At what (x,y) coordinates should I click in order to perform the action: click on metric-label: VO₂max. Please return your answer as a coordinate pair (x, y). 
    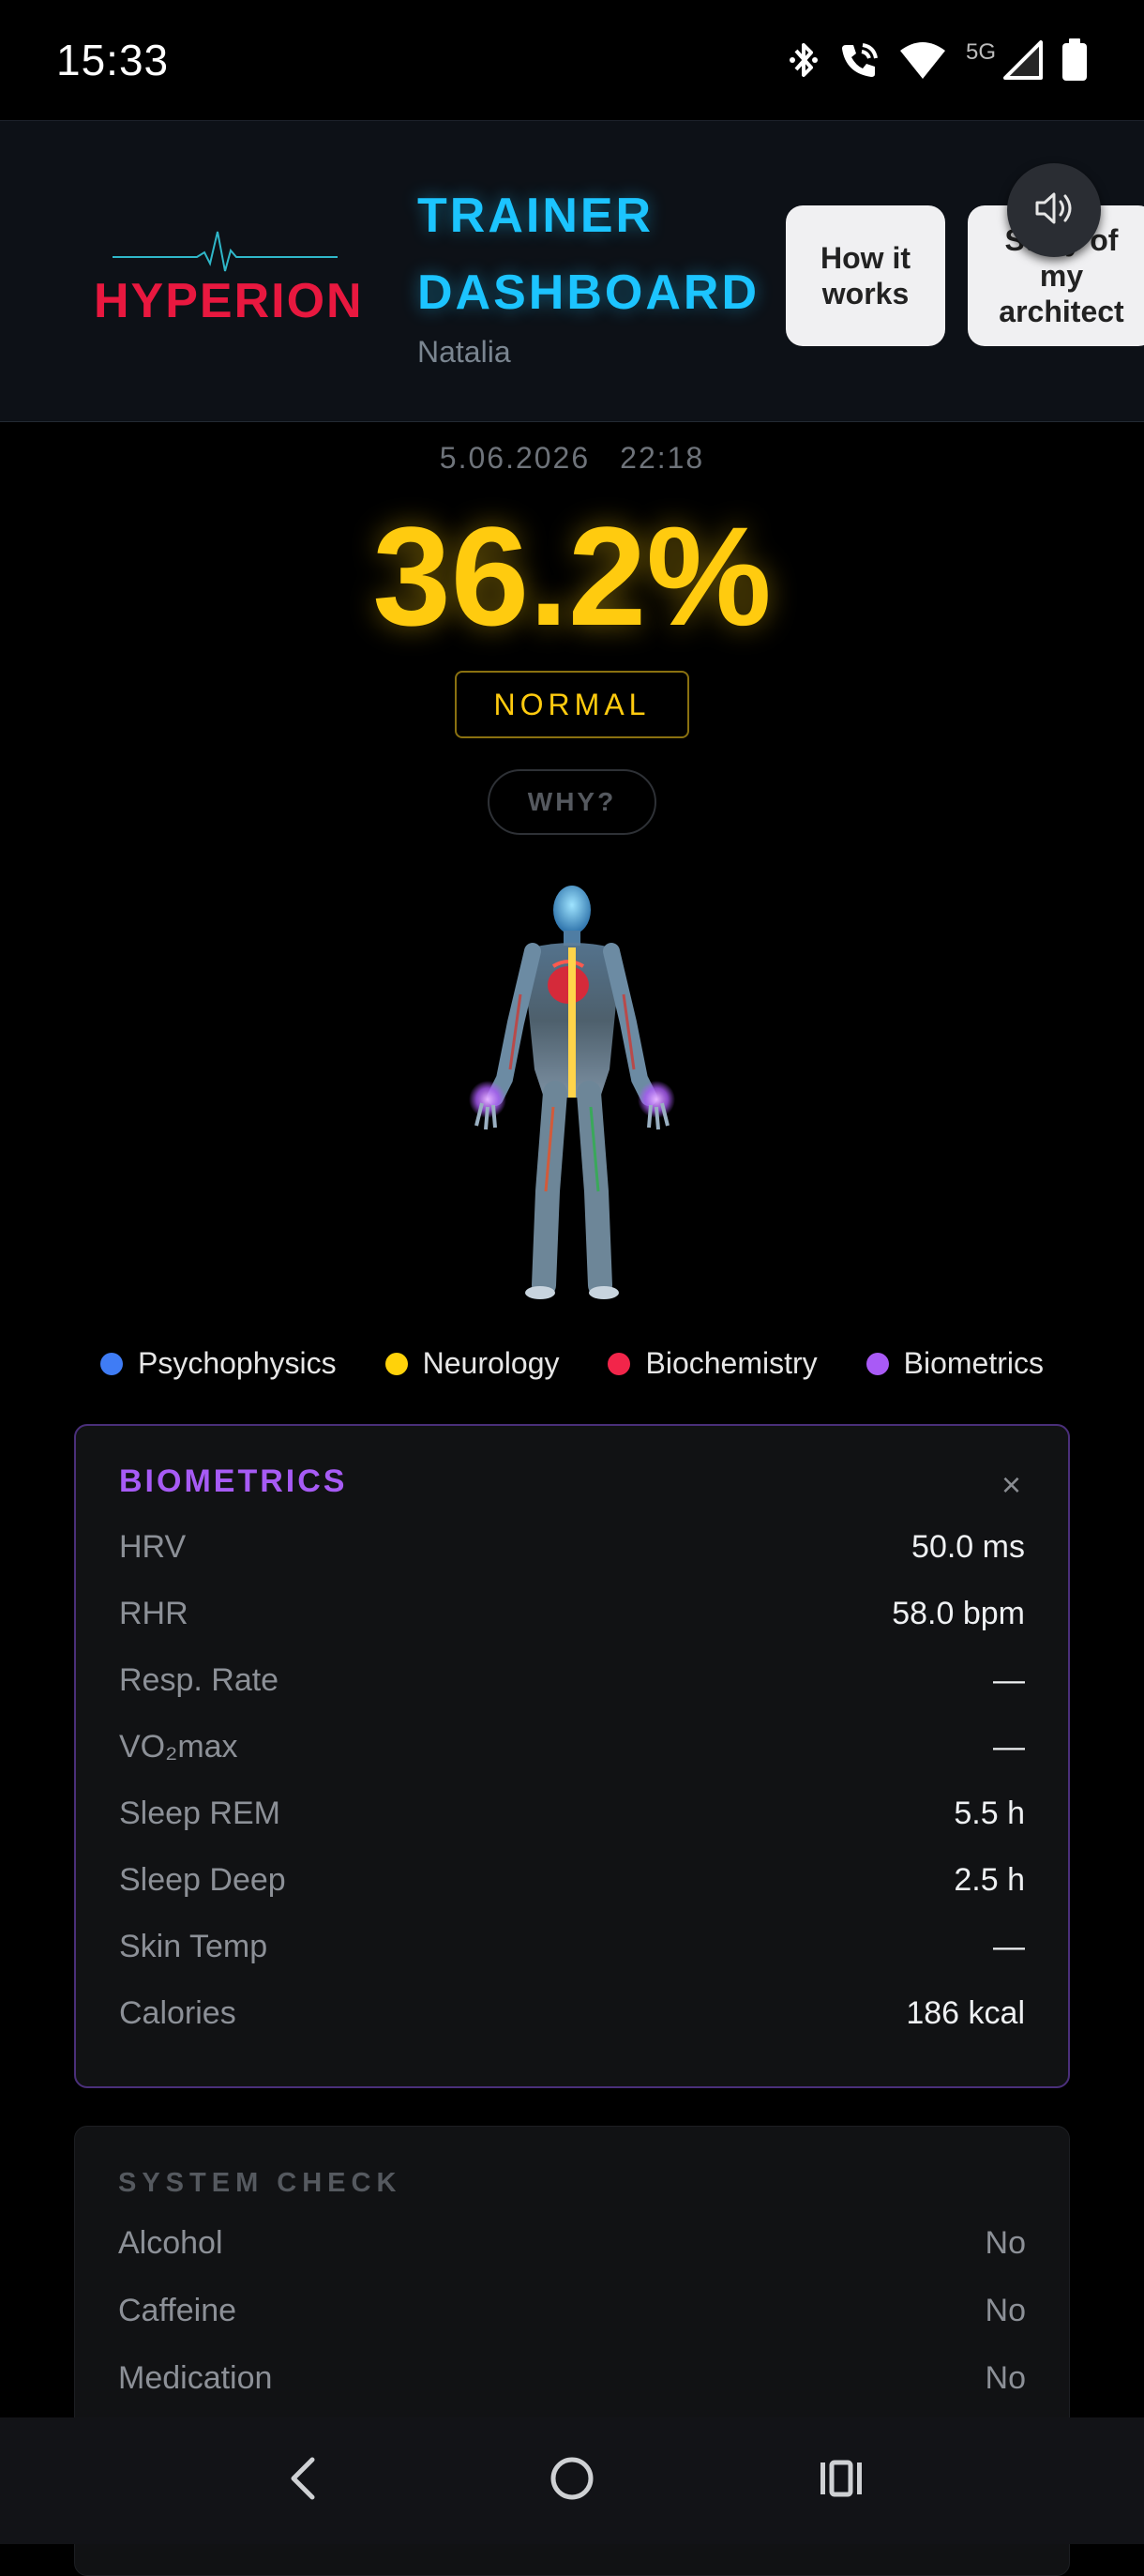
    Looking at the image, I should click on (178, 1747).